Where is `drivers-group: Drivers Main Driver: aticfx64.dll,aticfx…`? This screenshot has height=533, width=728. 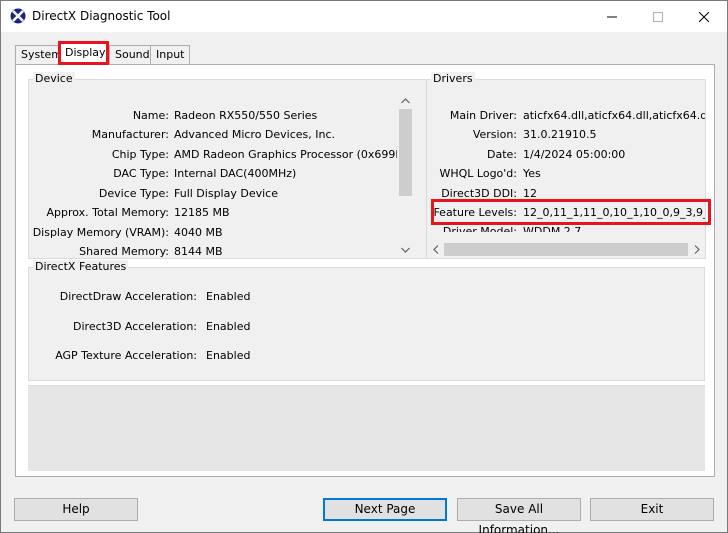 drivers-group: Drivers Main Driver: aticfx64.dll,aticfx… is located at coordinates (566, 165).